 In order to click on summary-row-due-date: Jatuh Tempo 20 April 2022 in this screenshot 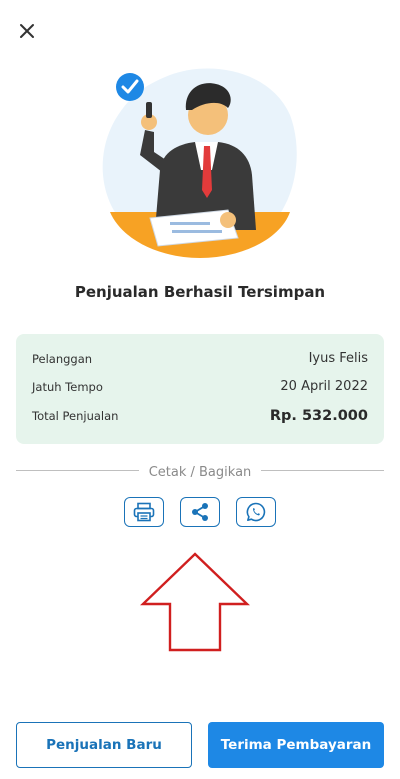, I will do `click(200, 386)`.